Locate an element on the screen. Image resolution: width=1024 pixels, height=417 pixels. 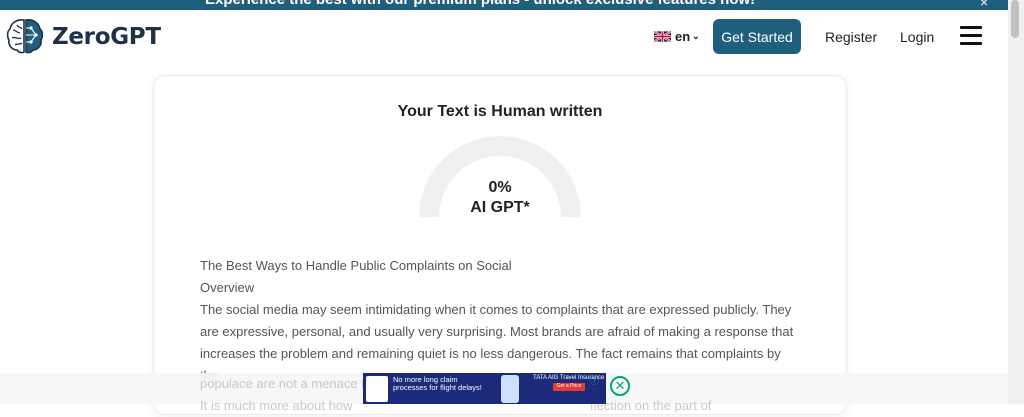
ai-percentage: 0% is located at coordinates (500, 187).